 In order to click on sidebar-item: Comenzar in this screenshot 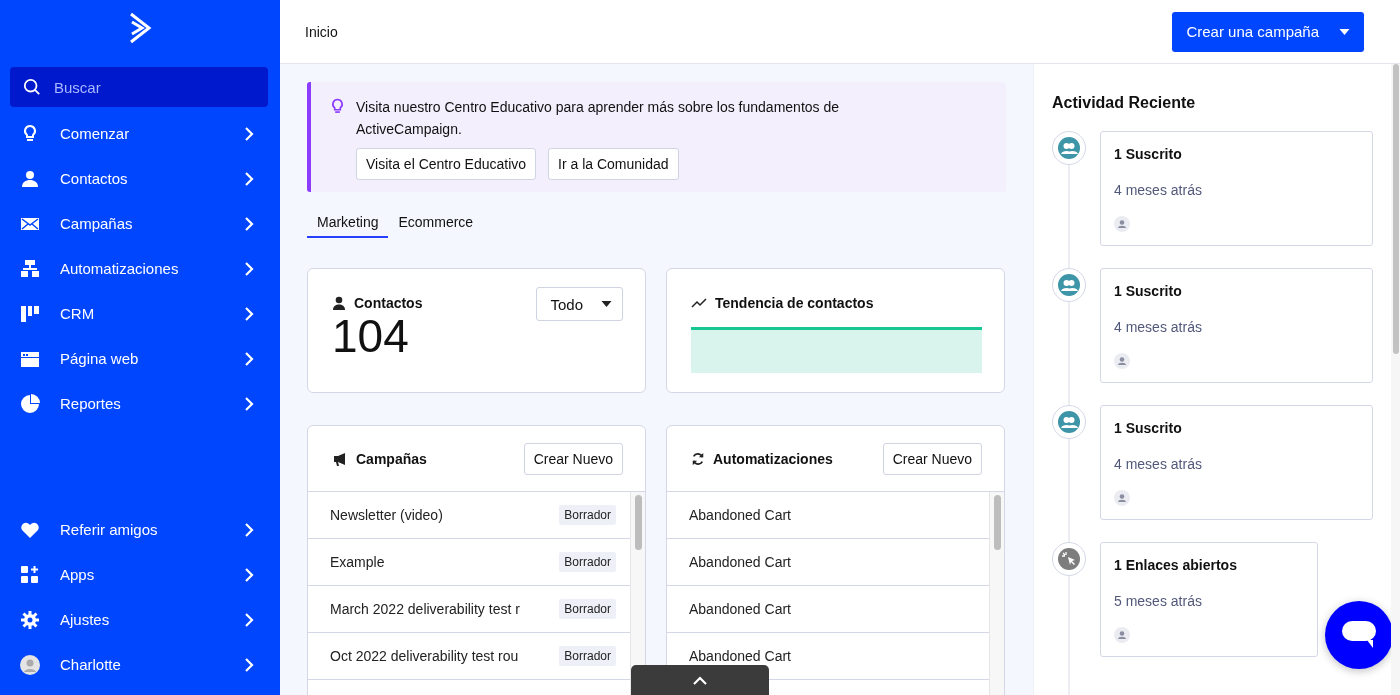, I will do `click(139, 133)`.